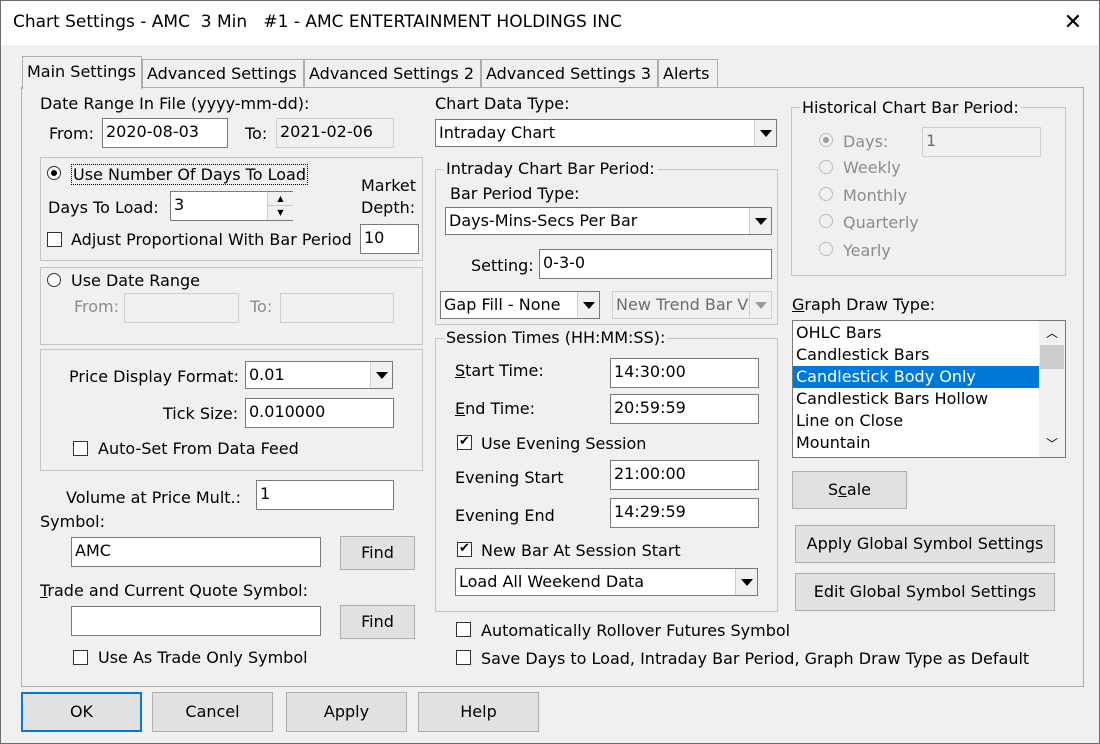 The height and width of the screenshot is (744, 1100). I want to click on weekend-data-select: Load All Weekend Data, so click(606, 582).